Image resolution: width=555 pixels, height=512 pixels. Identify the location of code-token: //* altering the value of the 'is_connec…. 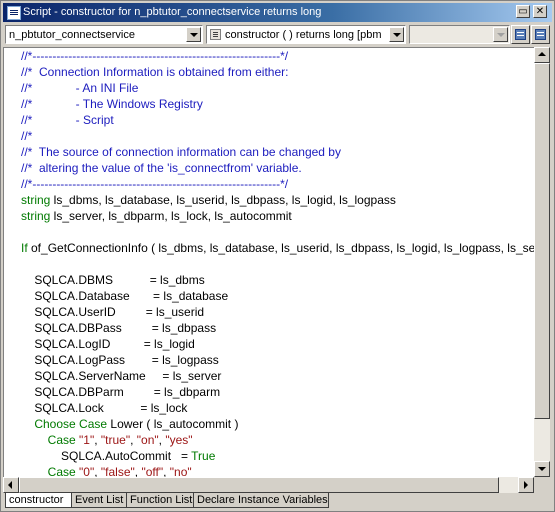
(161, 168).